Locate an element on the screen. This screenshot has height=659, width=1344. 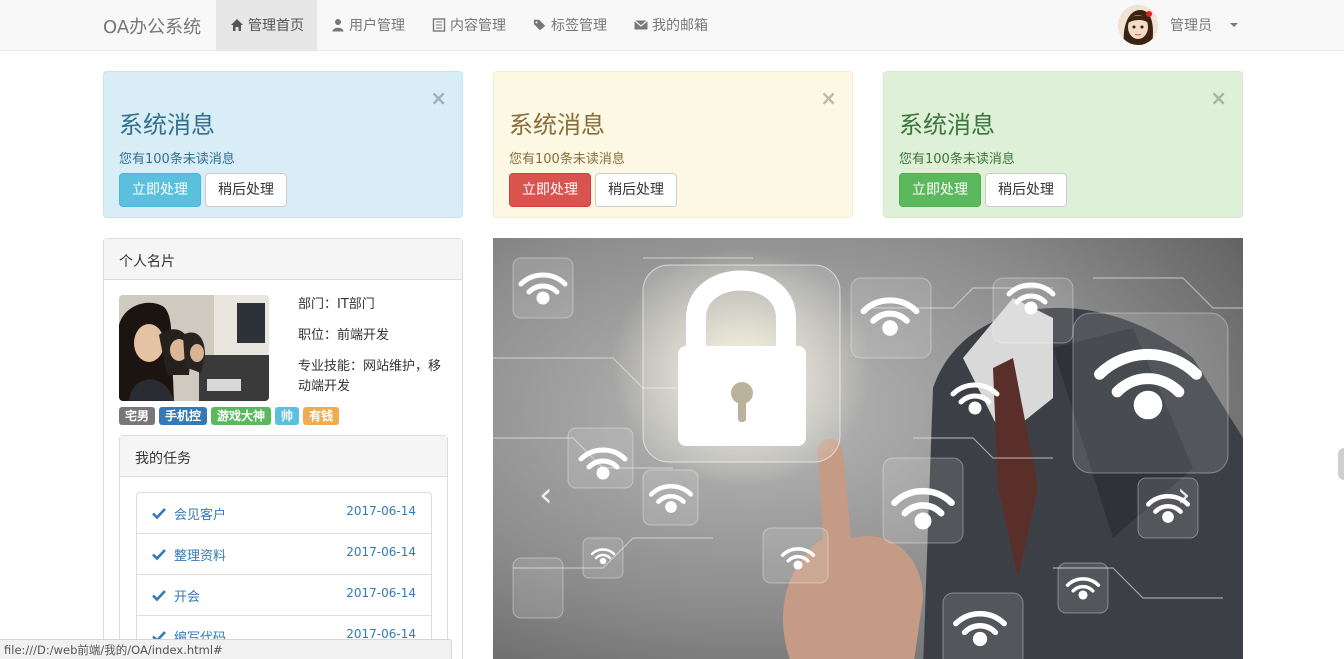
caret-down-icon is located at coordinates (1234, 25).